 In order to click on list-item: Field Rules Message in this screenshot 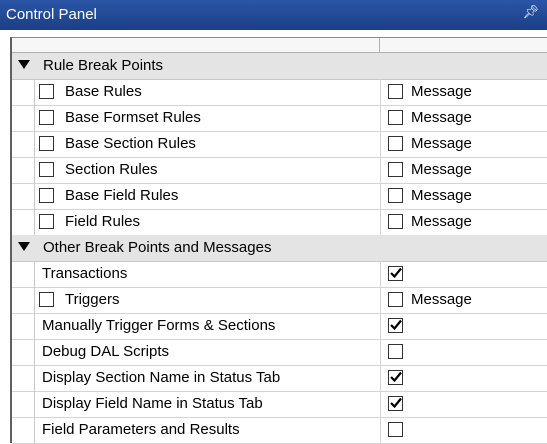, I will do `click(279, 222)`.